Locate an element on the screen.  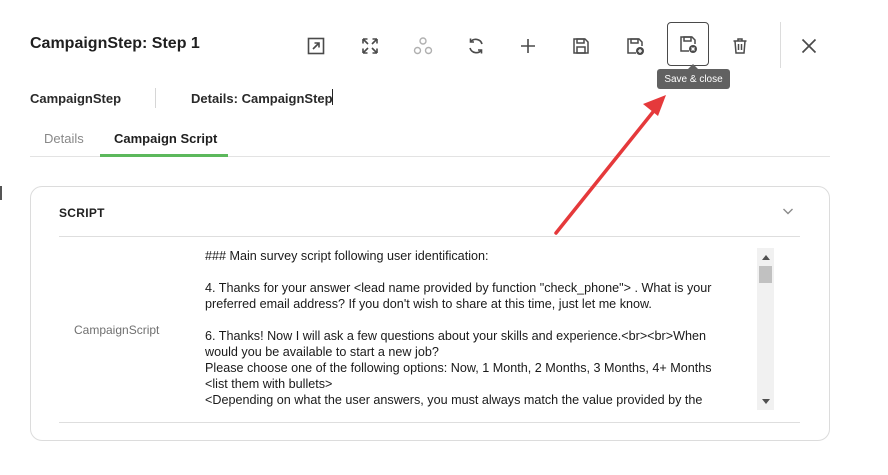
save-and-close-icon is located at coordinates (688, 44).